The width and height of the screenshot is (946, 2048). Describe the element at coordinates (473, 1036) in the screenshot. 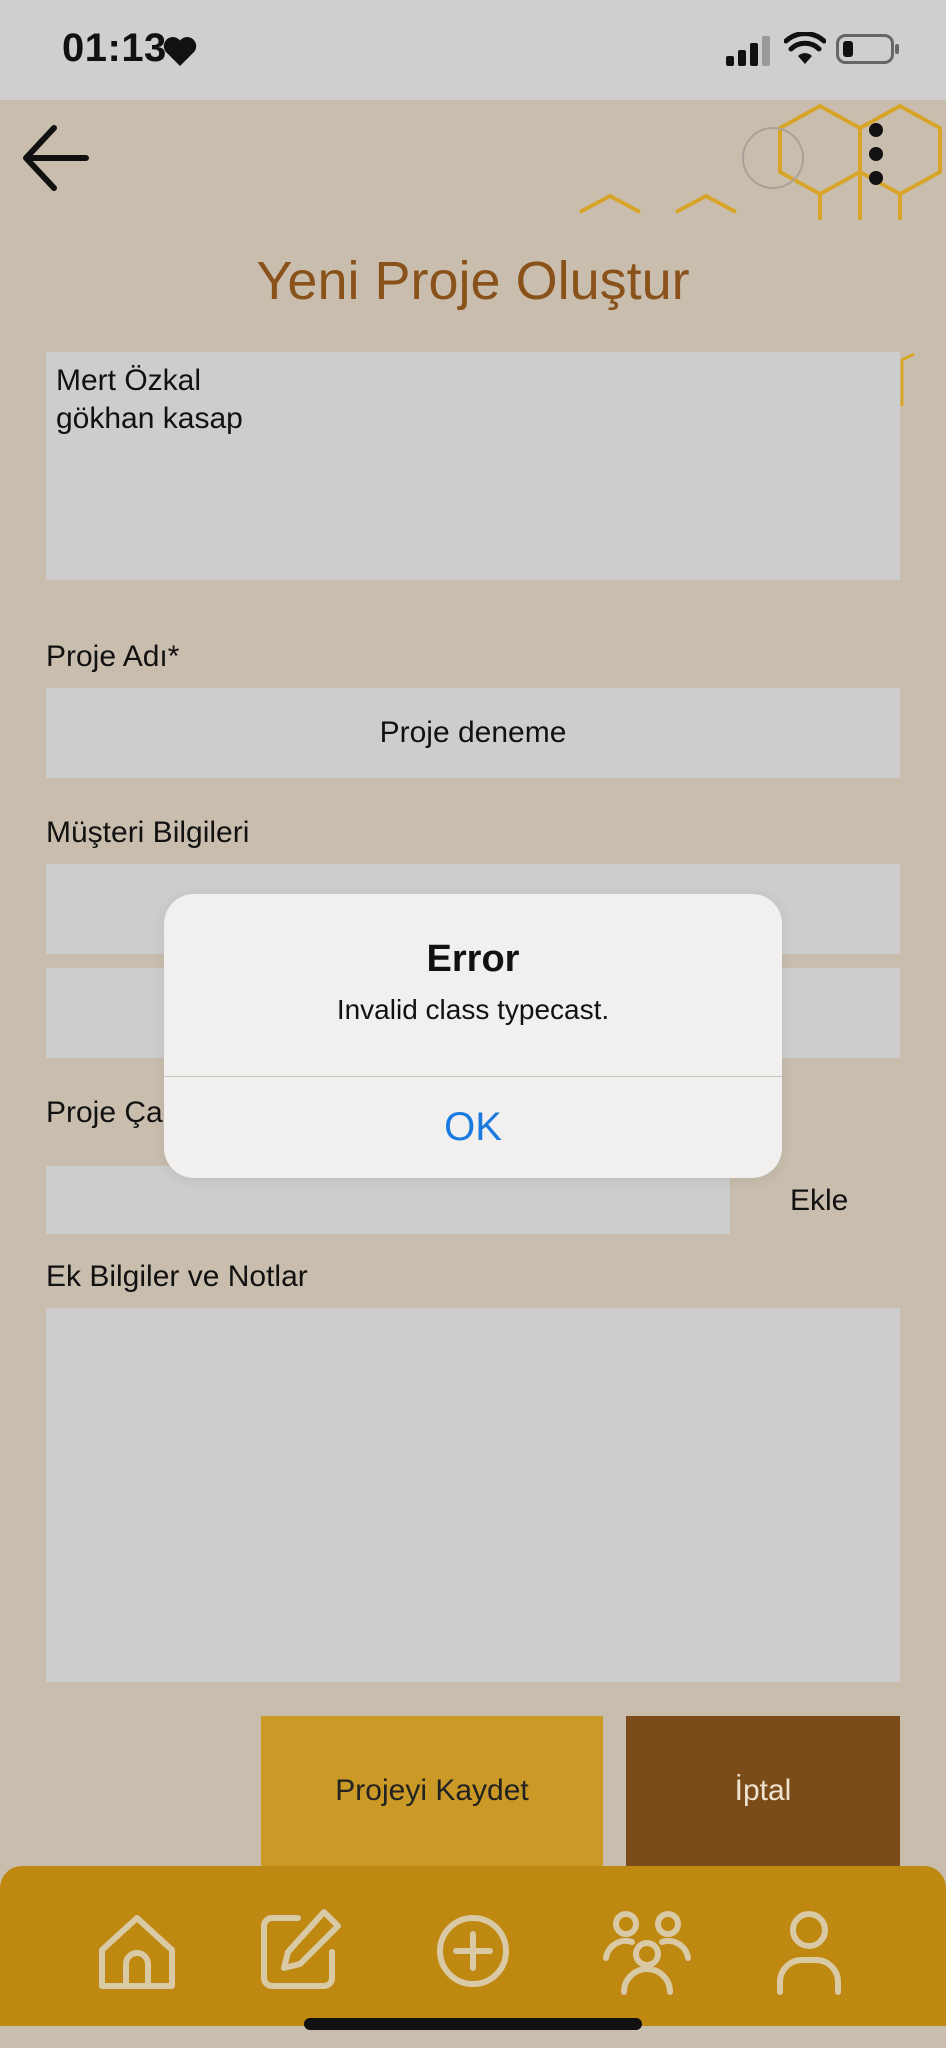

I see `error-alert-dialog: Error Invalid class typecast. OK` at that location.